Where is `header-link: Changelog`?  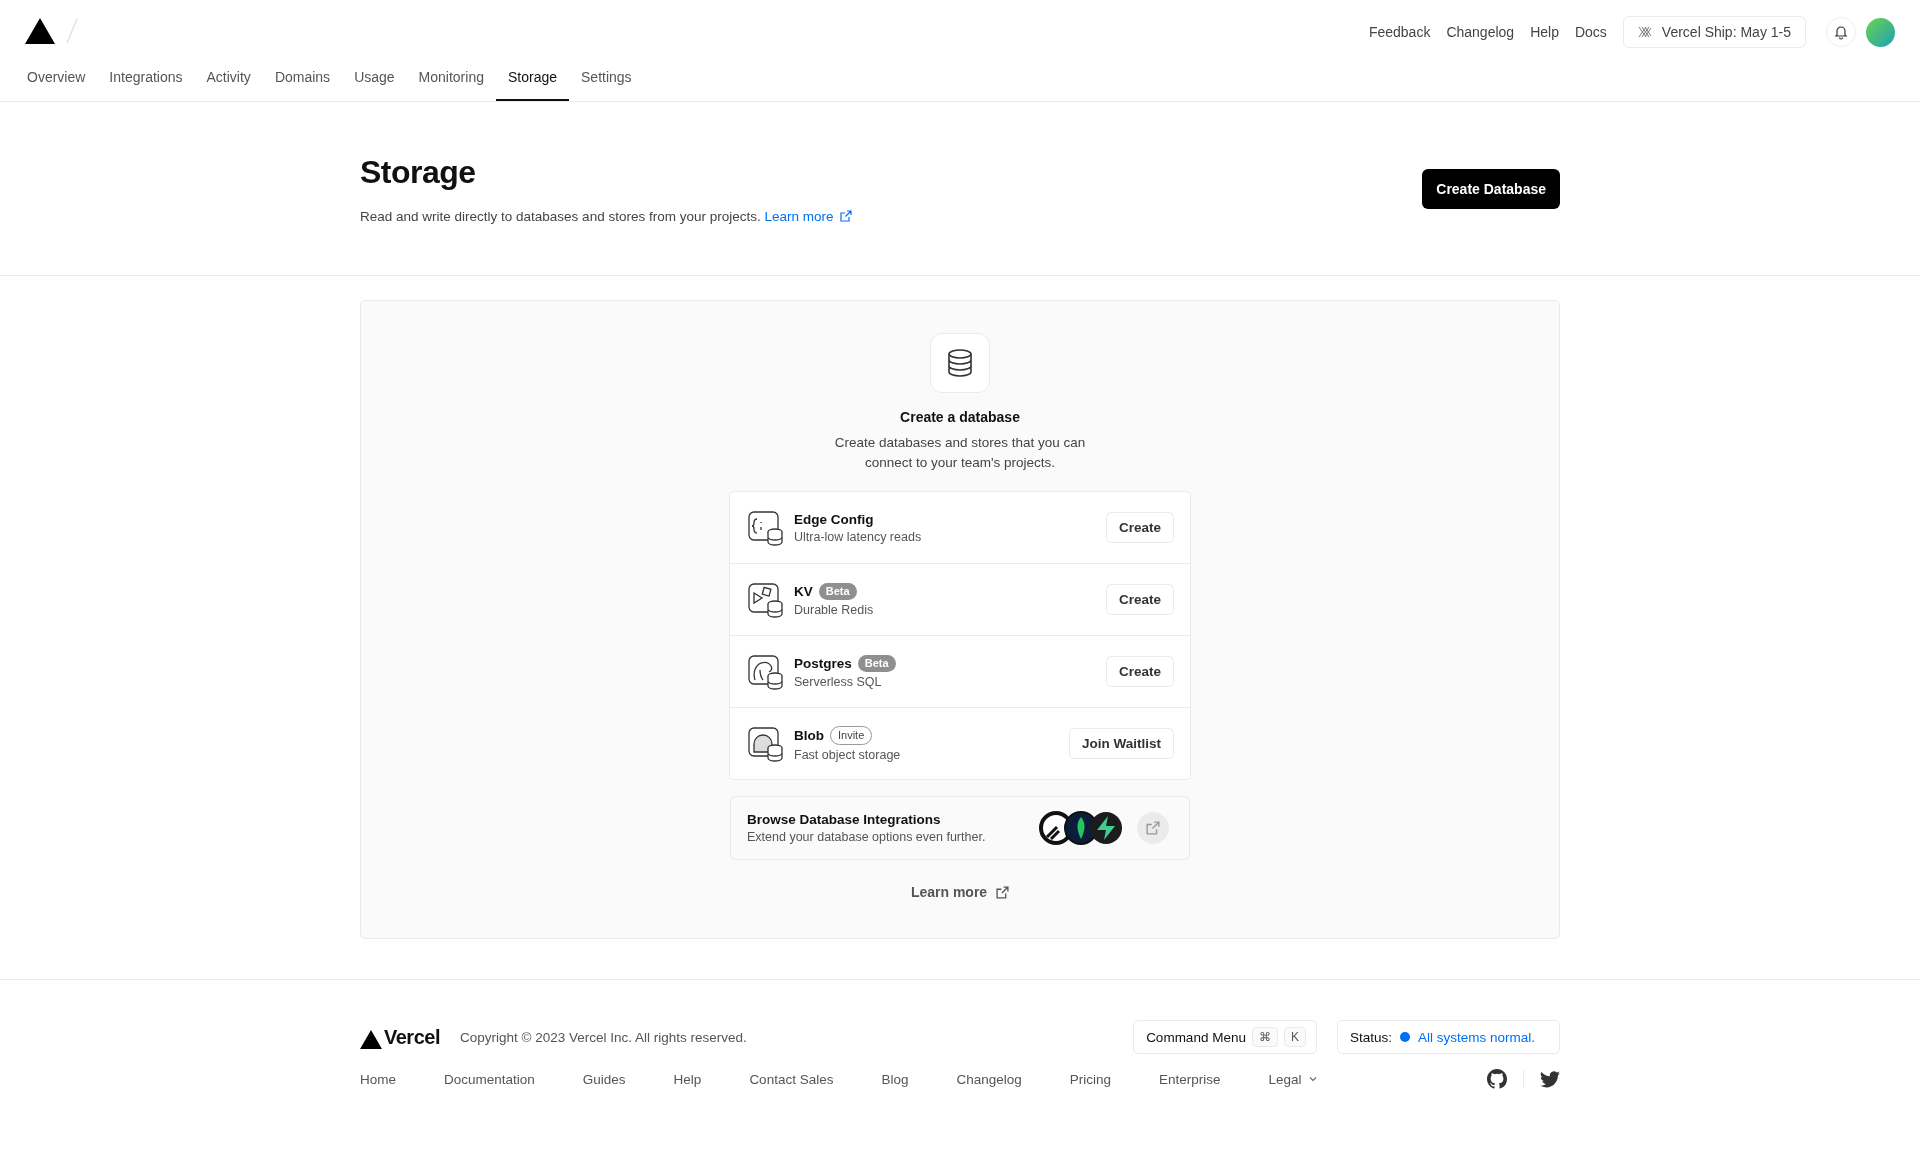
header-link: Changelog is located at coordinates (1480, 32).